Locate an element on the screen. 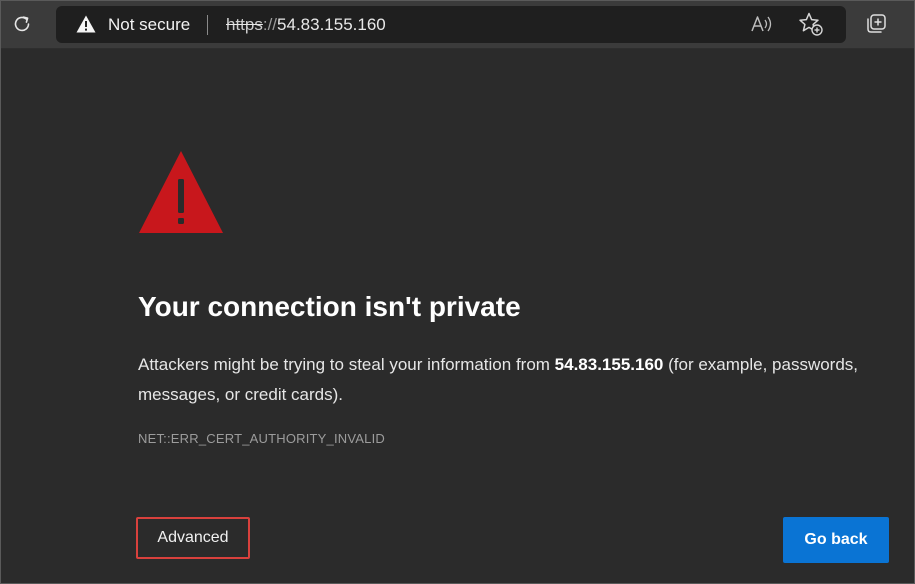 The width and height of the screenshot is (915, 584). read-aloud-button is located at coordinates (762, 24).